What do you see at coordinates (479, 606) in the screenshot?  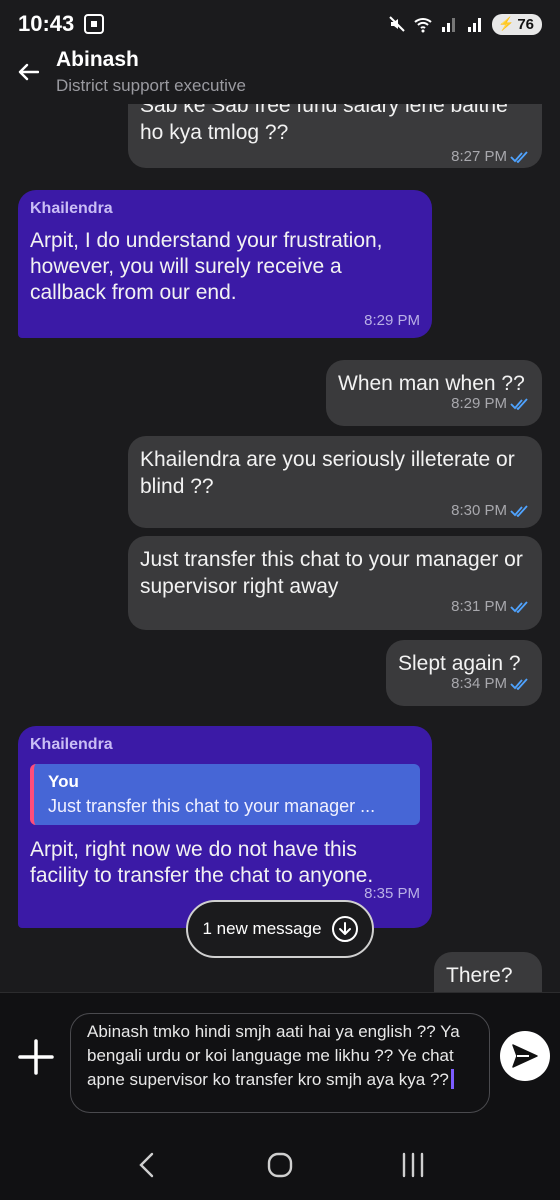 I see `message-time: 8:31 PM` at bounding box center [479, 606].